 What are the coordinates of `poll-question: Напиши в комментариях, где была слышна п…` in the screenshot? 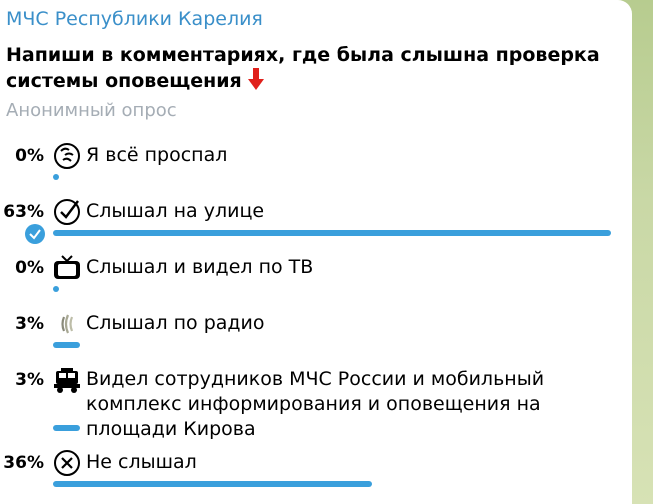 It's located at (313, 68).